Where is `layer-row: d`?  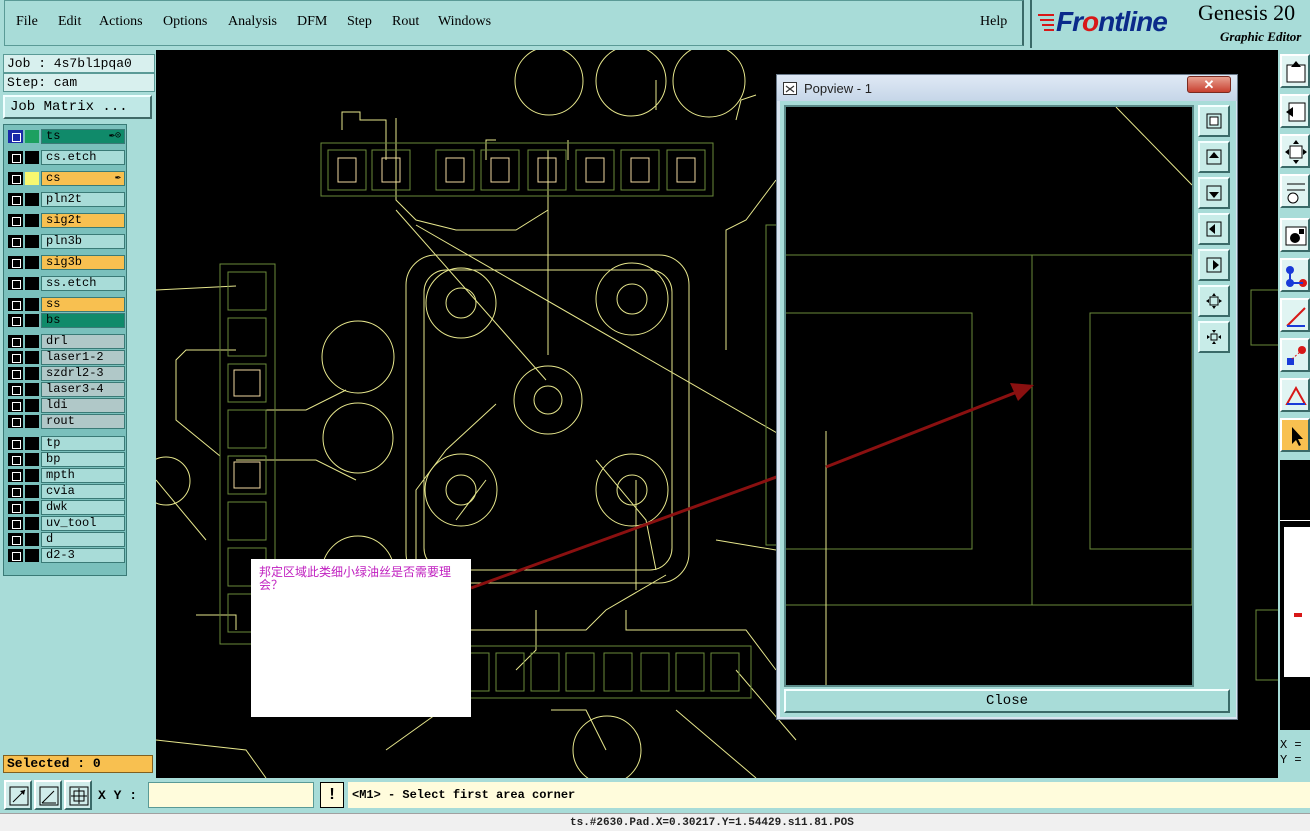 layer-row: d is located at coordinates (66, 539).